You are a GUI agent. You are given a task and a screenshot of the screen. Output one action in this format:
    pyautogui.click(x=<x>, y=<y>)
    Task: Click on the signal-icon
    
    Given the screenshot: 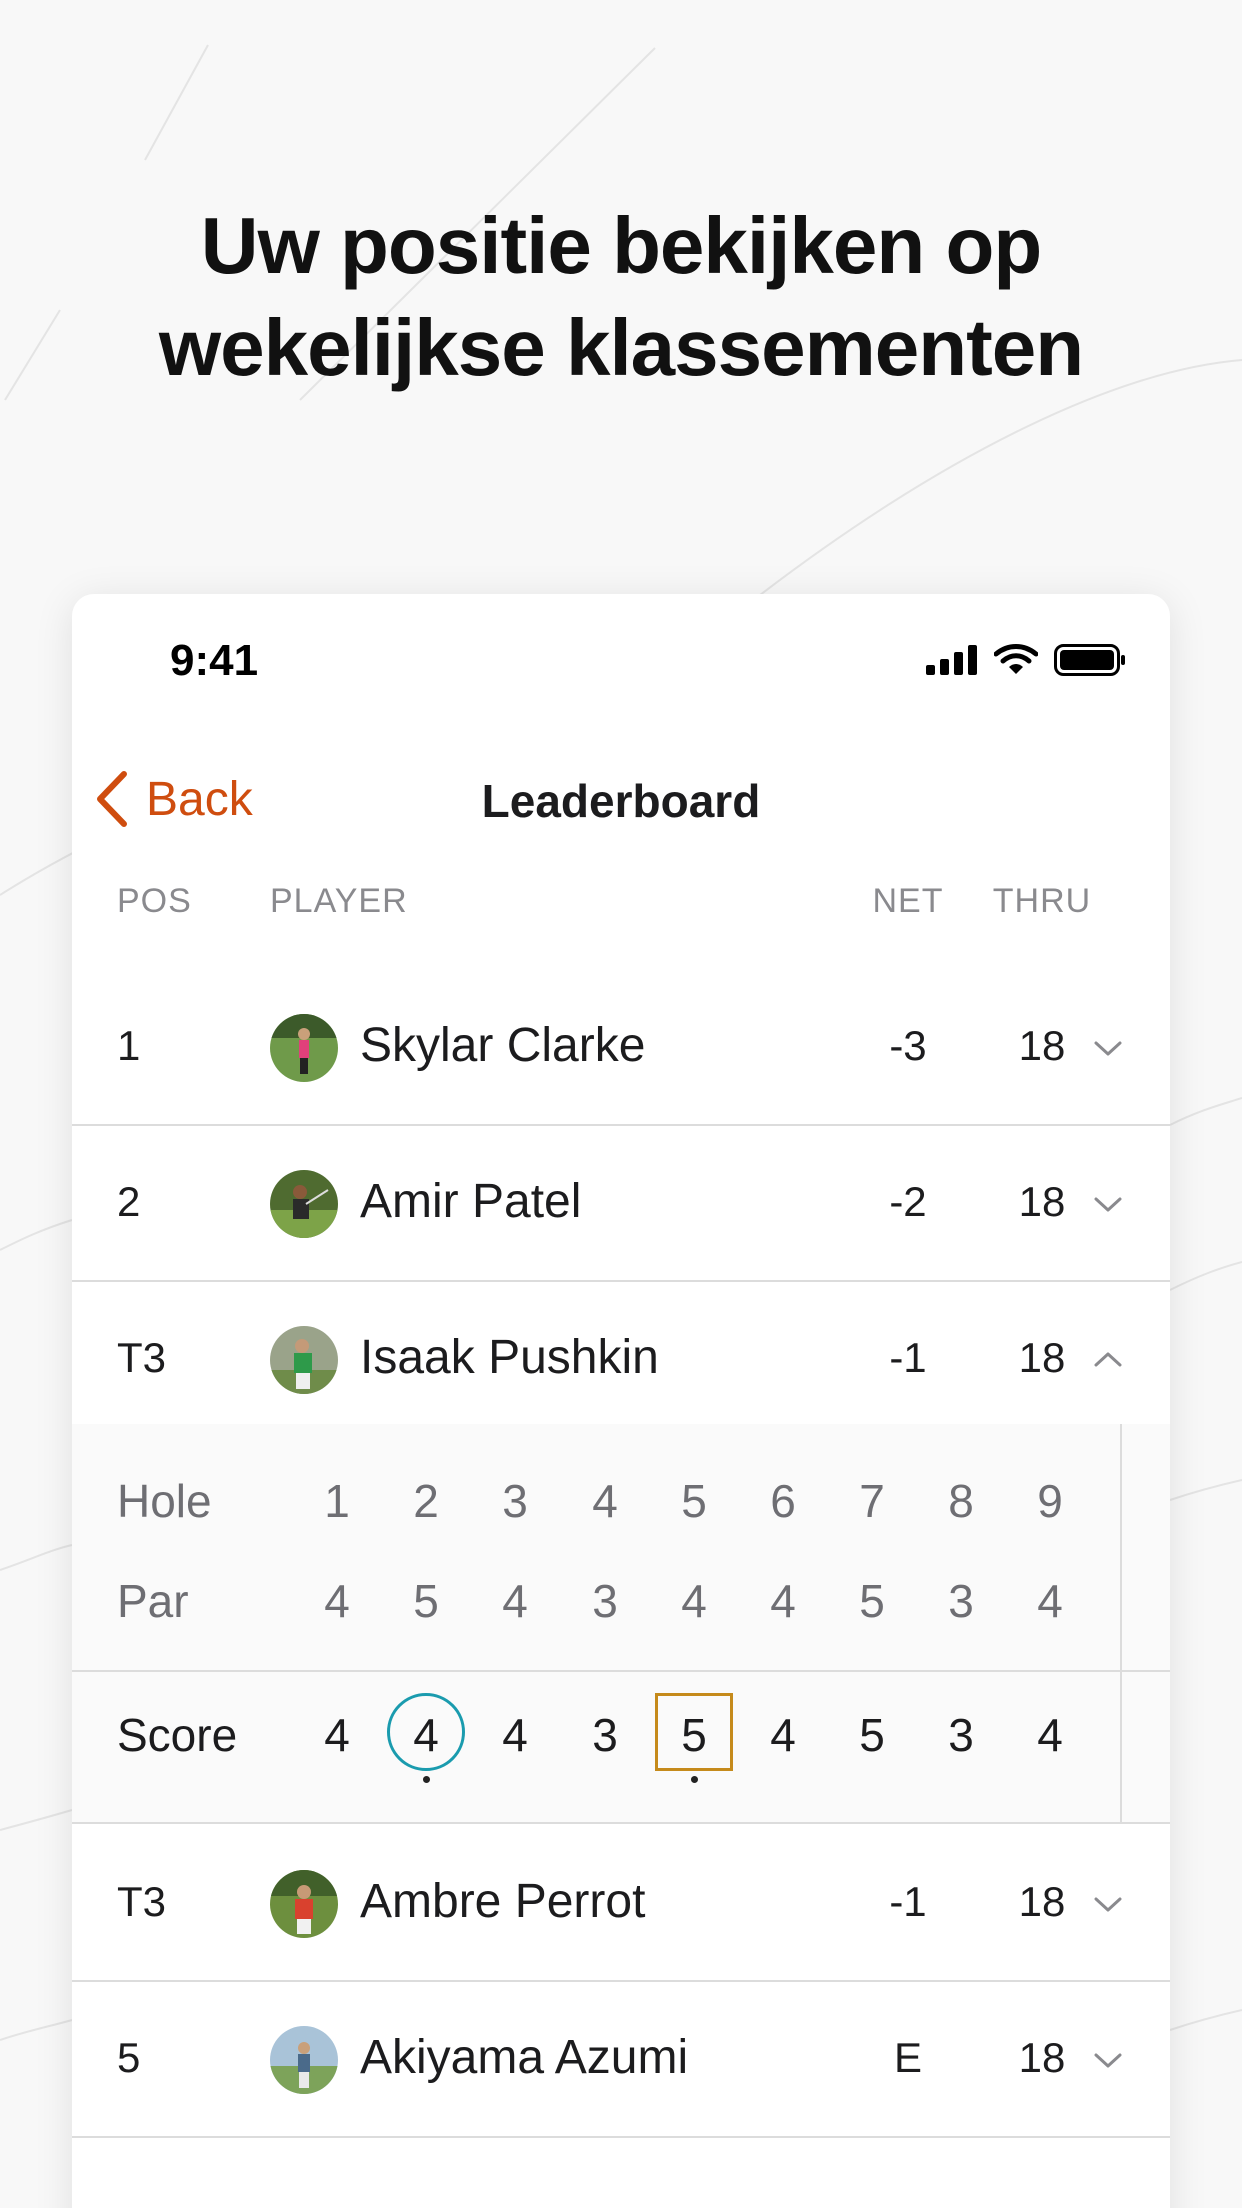 What is the action you would take?
    pyautogui.click(x=951, y=660)
    